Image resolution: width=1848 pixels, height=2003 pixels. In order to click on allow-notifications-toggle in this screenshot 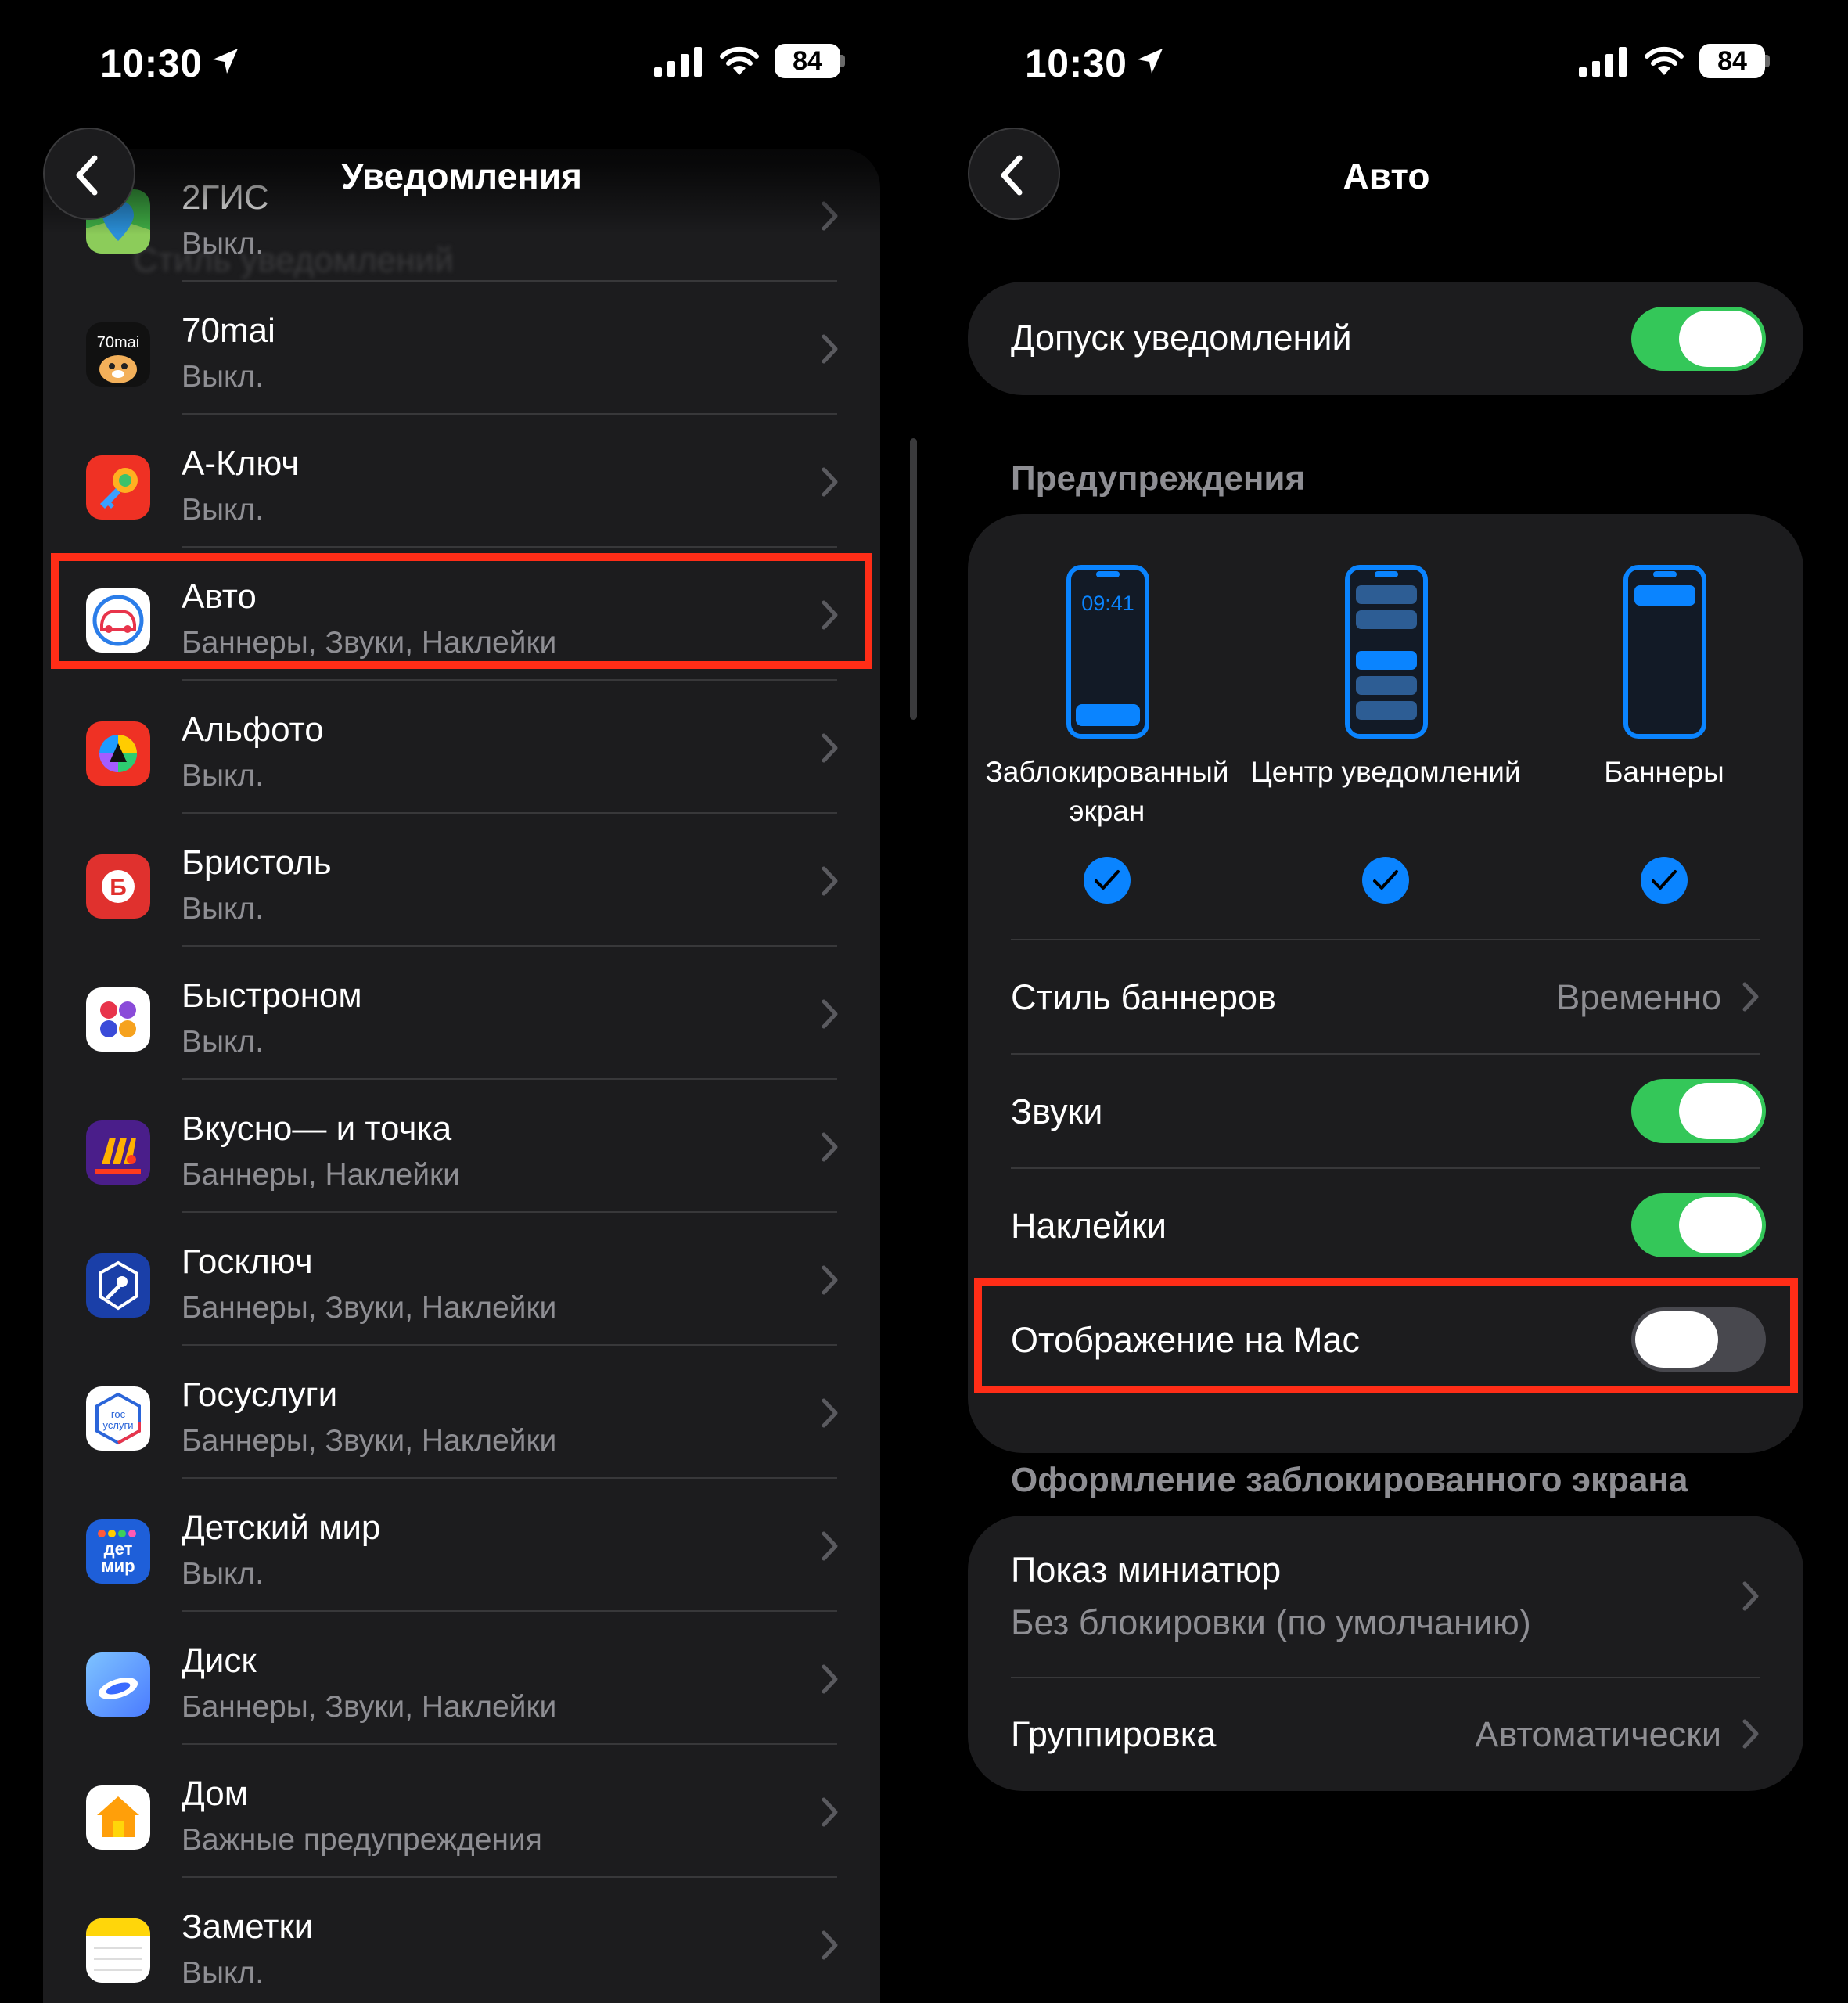, I will do `click(1698, 339)`.